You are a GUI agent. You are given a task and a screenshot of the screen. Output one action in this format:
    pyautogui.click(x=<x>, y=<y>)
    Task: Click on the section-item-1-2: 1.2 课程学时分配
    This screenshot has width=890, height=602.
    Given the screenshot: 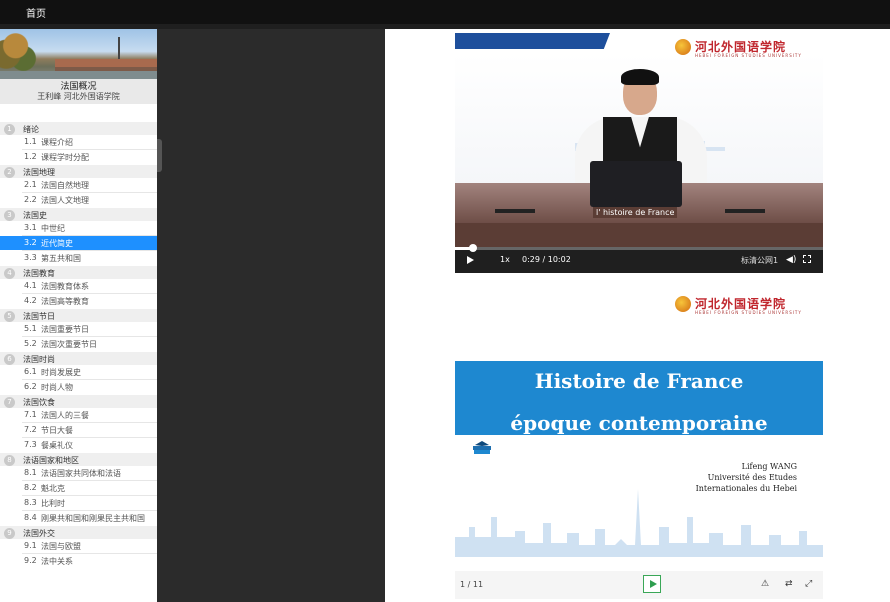 What is the action you would take?
    pyautogui.click(x=78, y=157)
    